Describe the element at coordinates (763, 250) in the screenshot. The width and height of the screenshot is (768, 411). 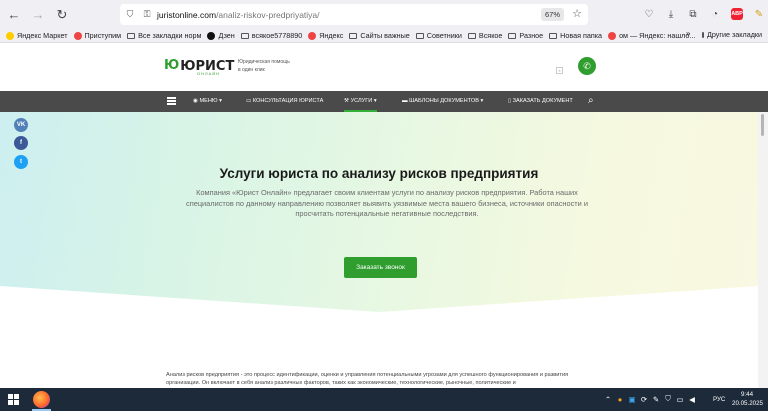
I see `page-scrollbar` at that location.